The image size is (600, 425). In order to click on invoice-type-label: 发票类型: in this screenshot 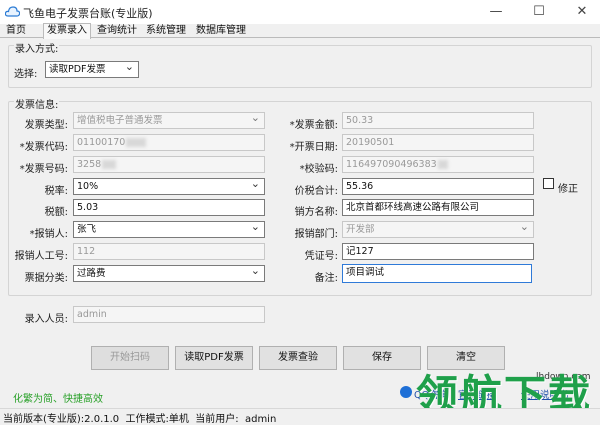, I will do `click(46, 125)`.